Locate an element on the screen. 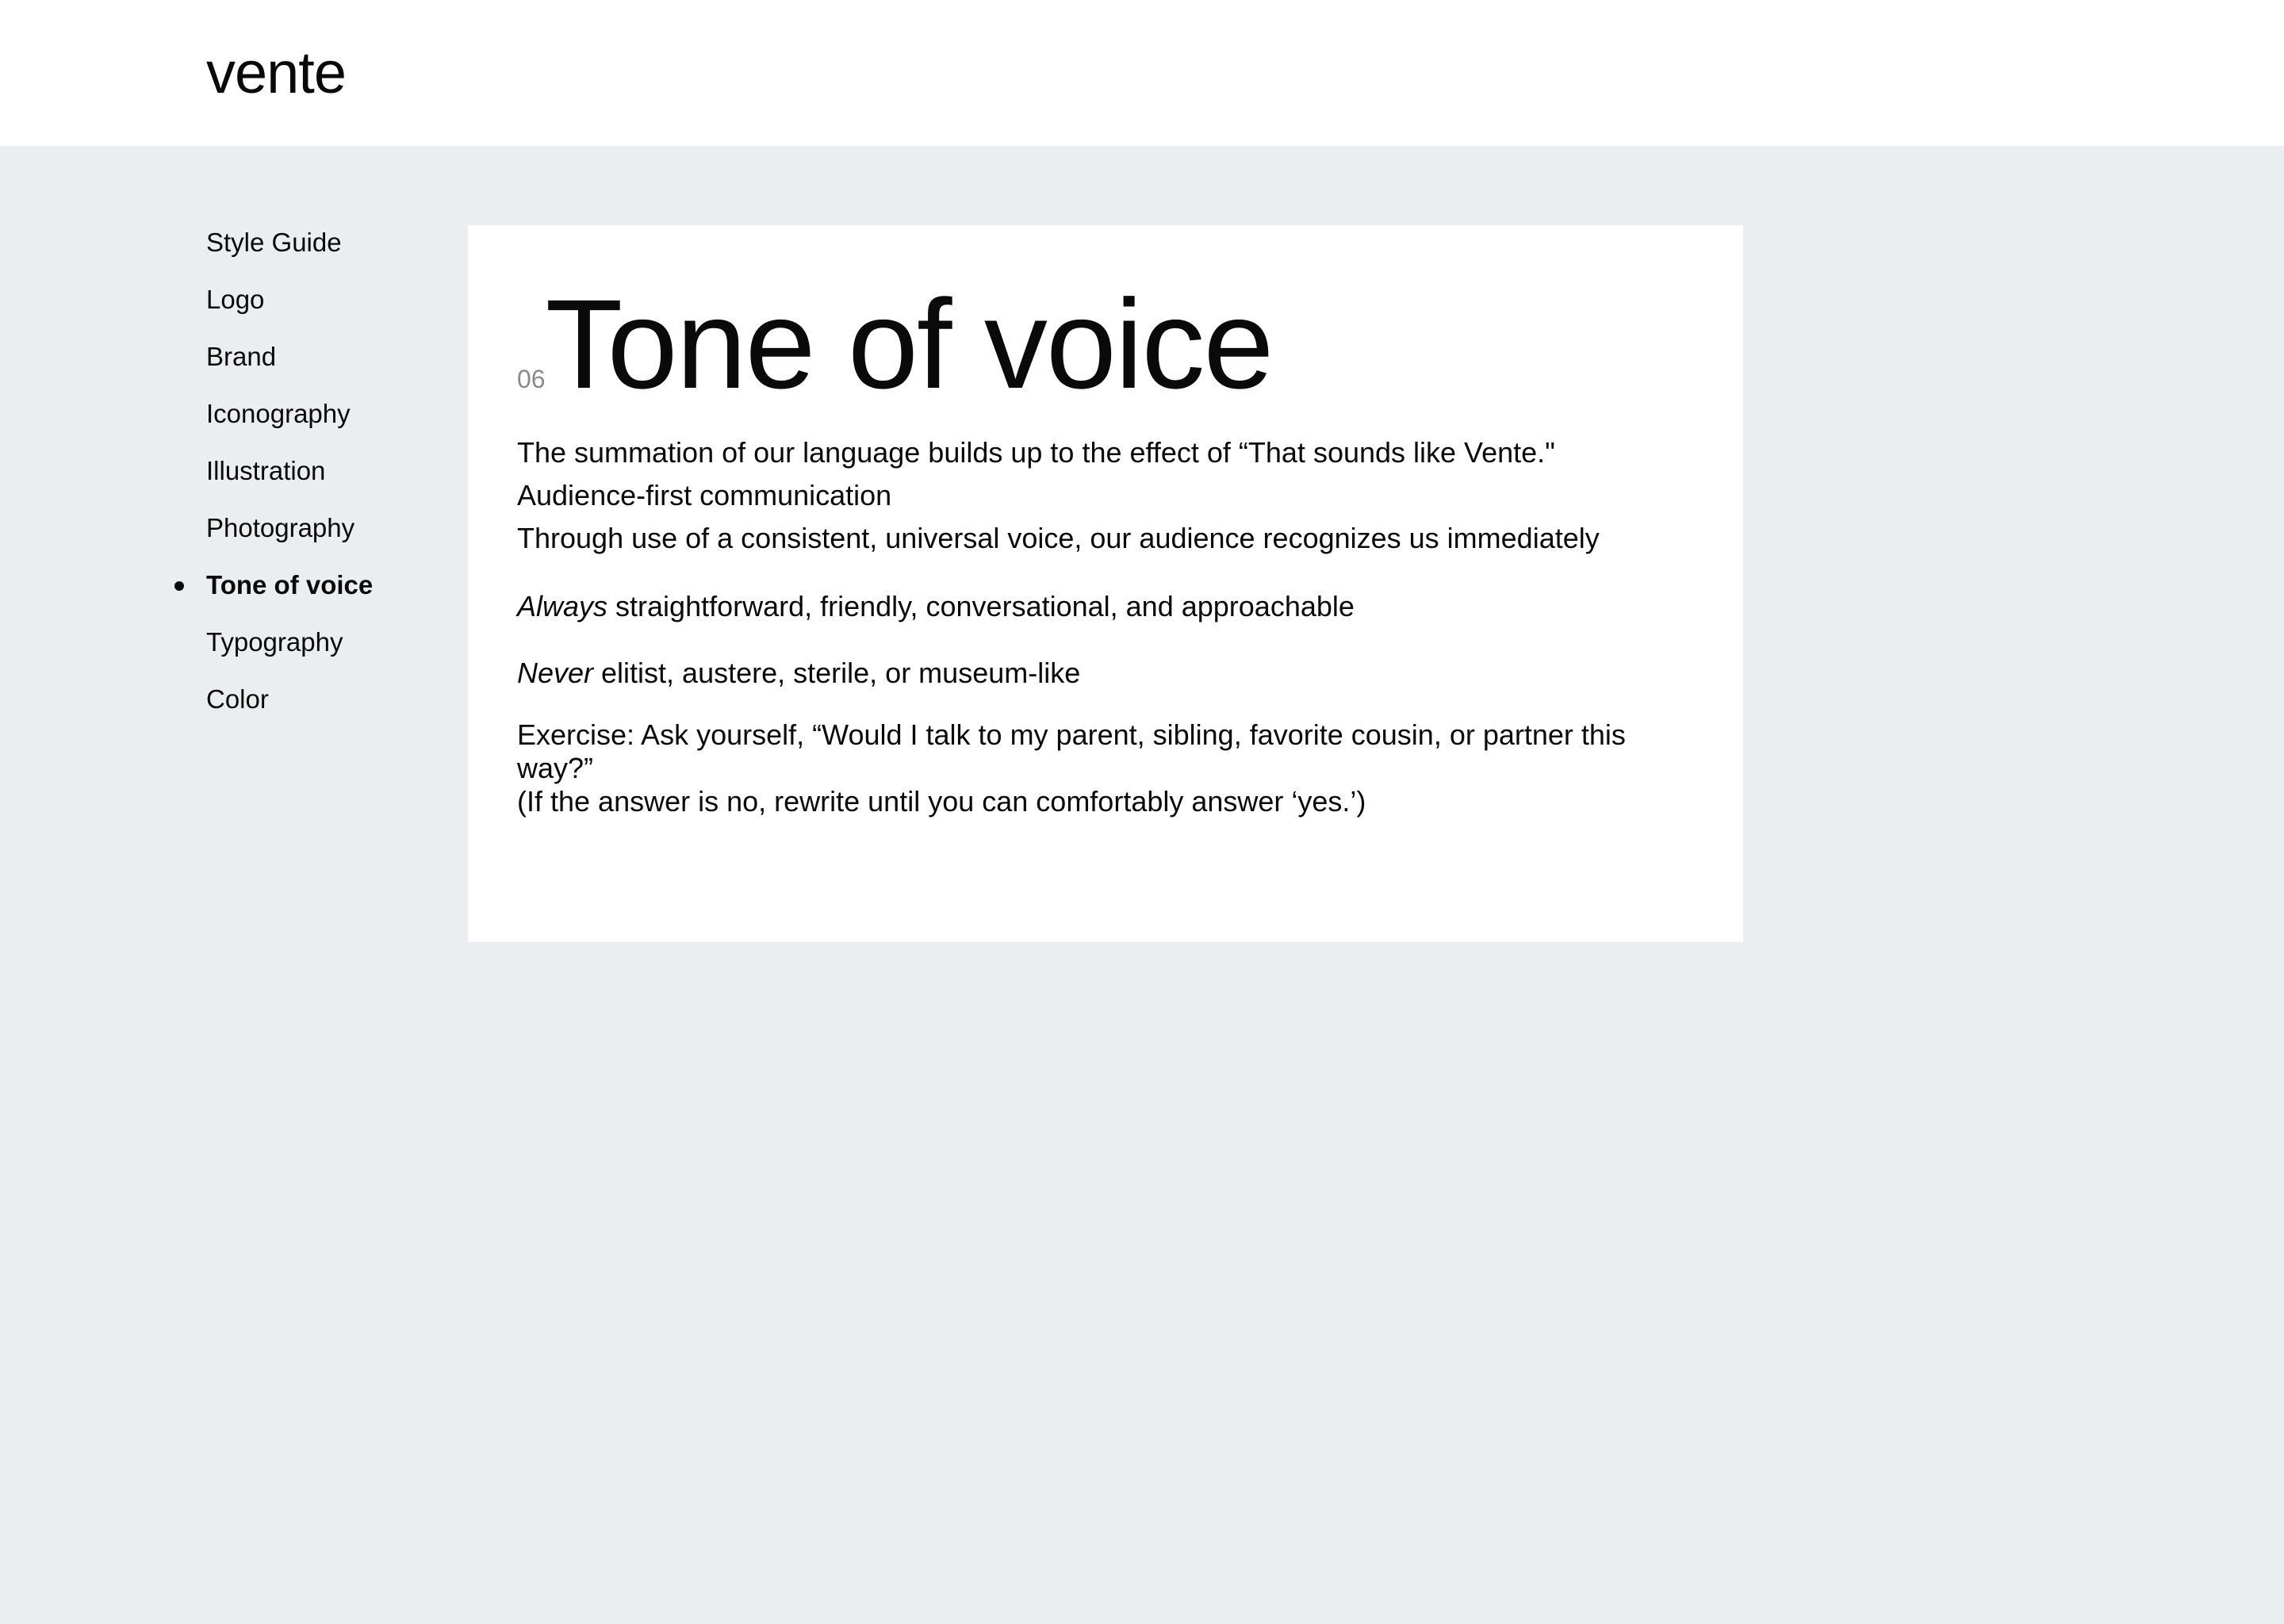 The height and width of the screenshot is (1624, 2284). sidebar-item-label: Style Guide is located at coordinates (274, 242).